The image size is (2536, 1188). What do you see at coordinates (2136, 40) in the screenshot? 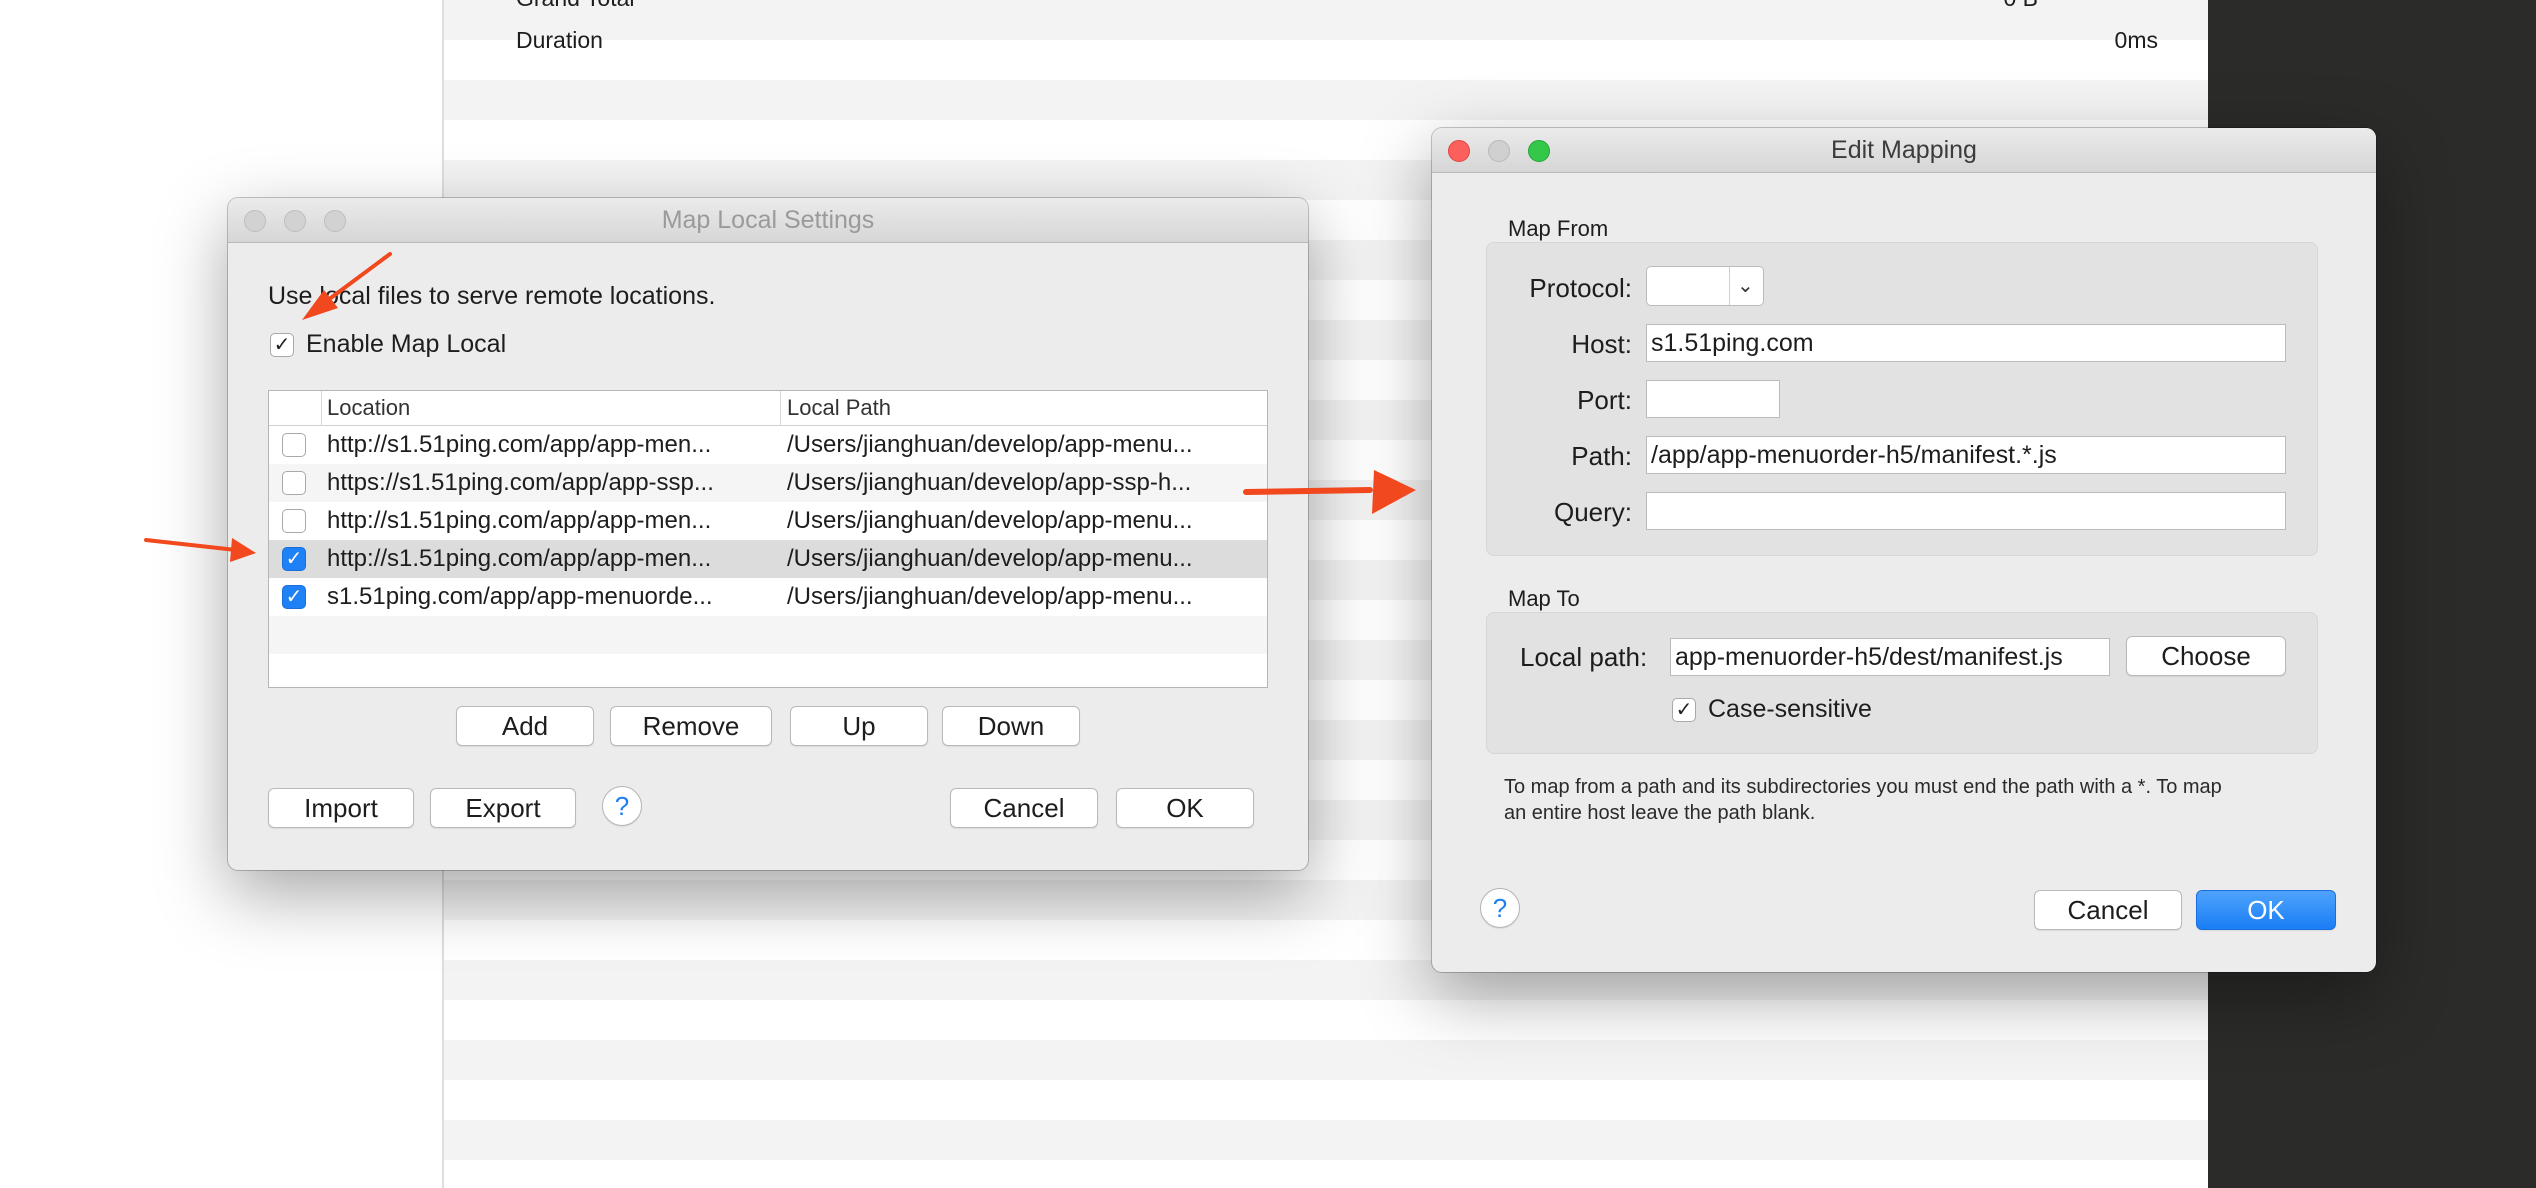
I see `summary-row-value: 0ms` at bounding box center [2136, 40].